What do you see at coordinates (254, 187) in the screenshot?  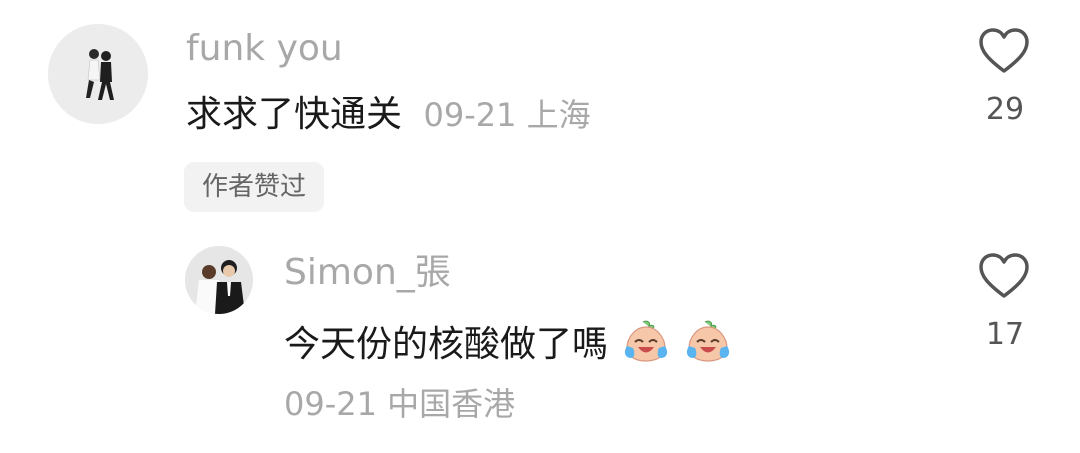 I see `author-liked-badge: 作者赞过` at bounding box center [254, 187].